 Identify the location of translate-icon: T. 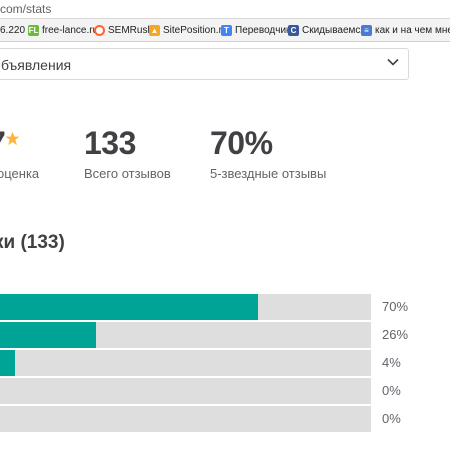
(226, 30).